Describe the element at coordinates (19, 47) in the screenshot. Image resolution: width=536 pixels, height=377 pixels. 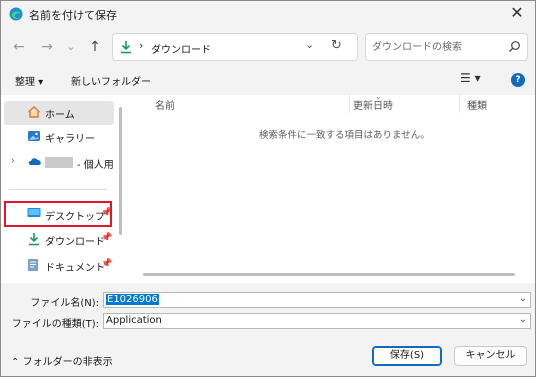
I see `back-button: ←` at that location.